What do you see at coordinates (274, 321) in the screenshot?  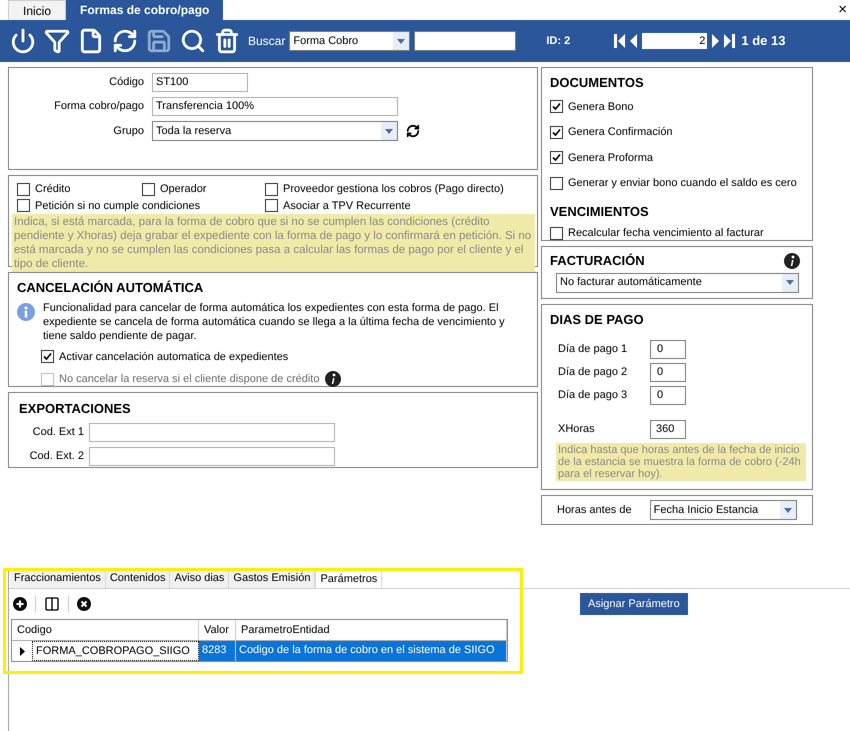 I see `info-text: Funcionalidad para cancelar de forma automática los expedientes con esta forma de pago. El expediente se cancela de forma automática cuando se llega a la última fecha de vencimiento y tiene saldo pendiente de pagar.` at bounding box center [274, 321].